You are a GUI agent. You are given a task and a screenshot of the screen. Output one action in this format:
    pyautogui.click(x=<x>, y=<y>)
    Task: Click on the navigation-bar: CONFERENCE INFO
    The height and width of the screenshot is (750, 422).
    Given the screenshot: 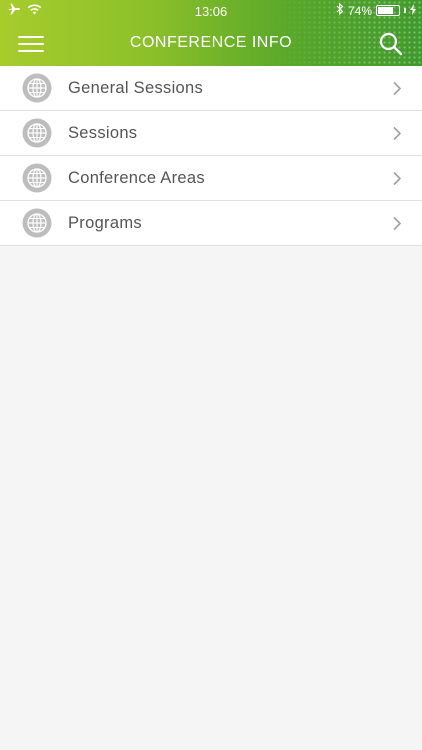 What is the action you would take?
    pyautogui.click(x=211, y=44)
    